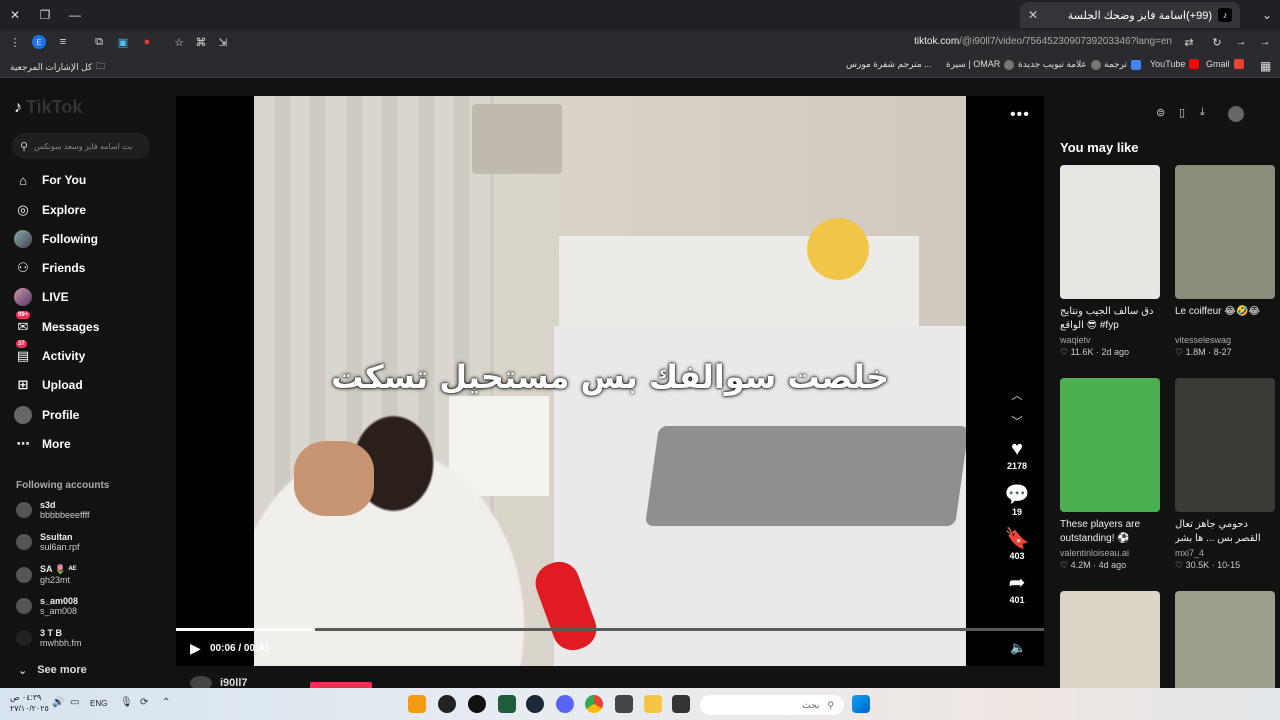 This screenshot has height=720, width=1280. I want to click on tiktok-logo: ♪ TikTok, so click(48, 107).